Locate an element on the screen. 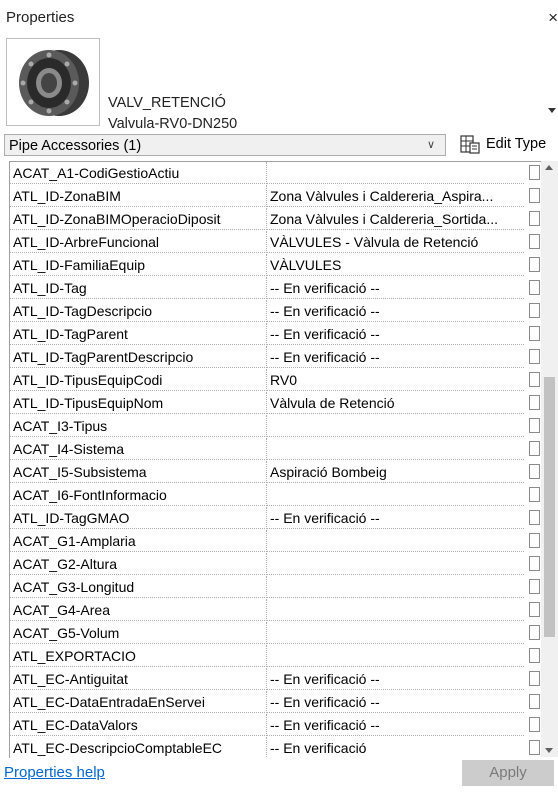 The image size is (558, 810). filter-bar: Pipe Accessories (1) ∨ Edit Type is located at coordinates (279, 145).